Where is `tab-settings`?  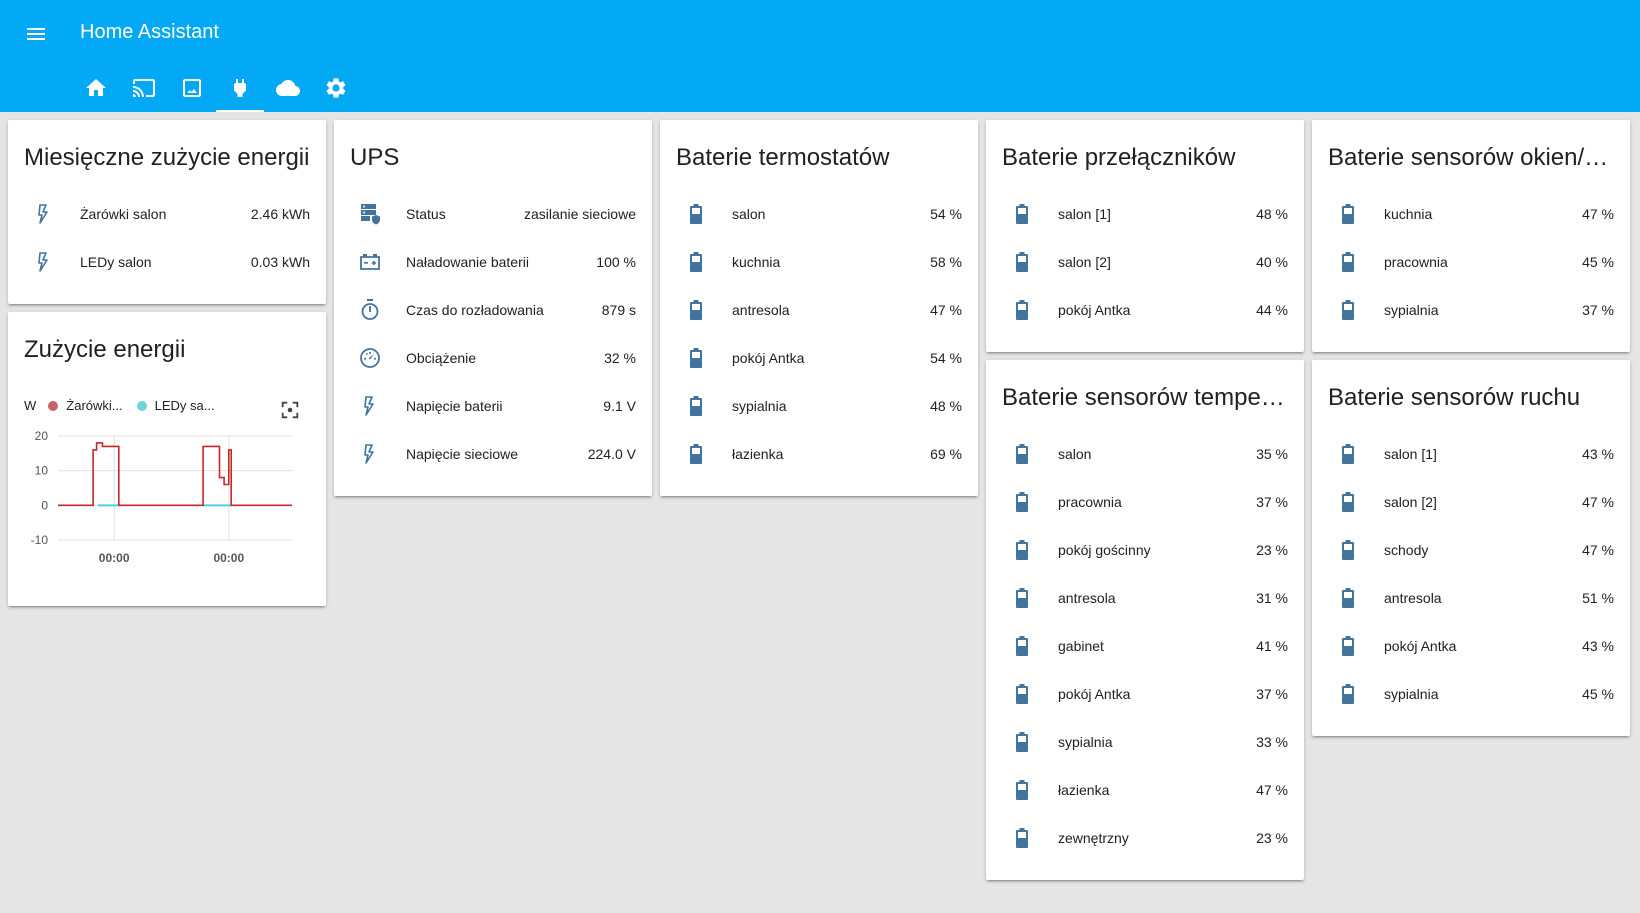 tab-settings is located at coordinates (336, 88).